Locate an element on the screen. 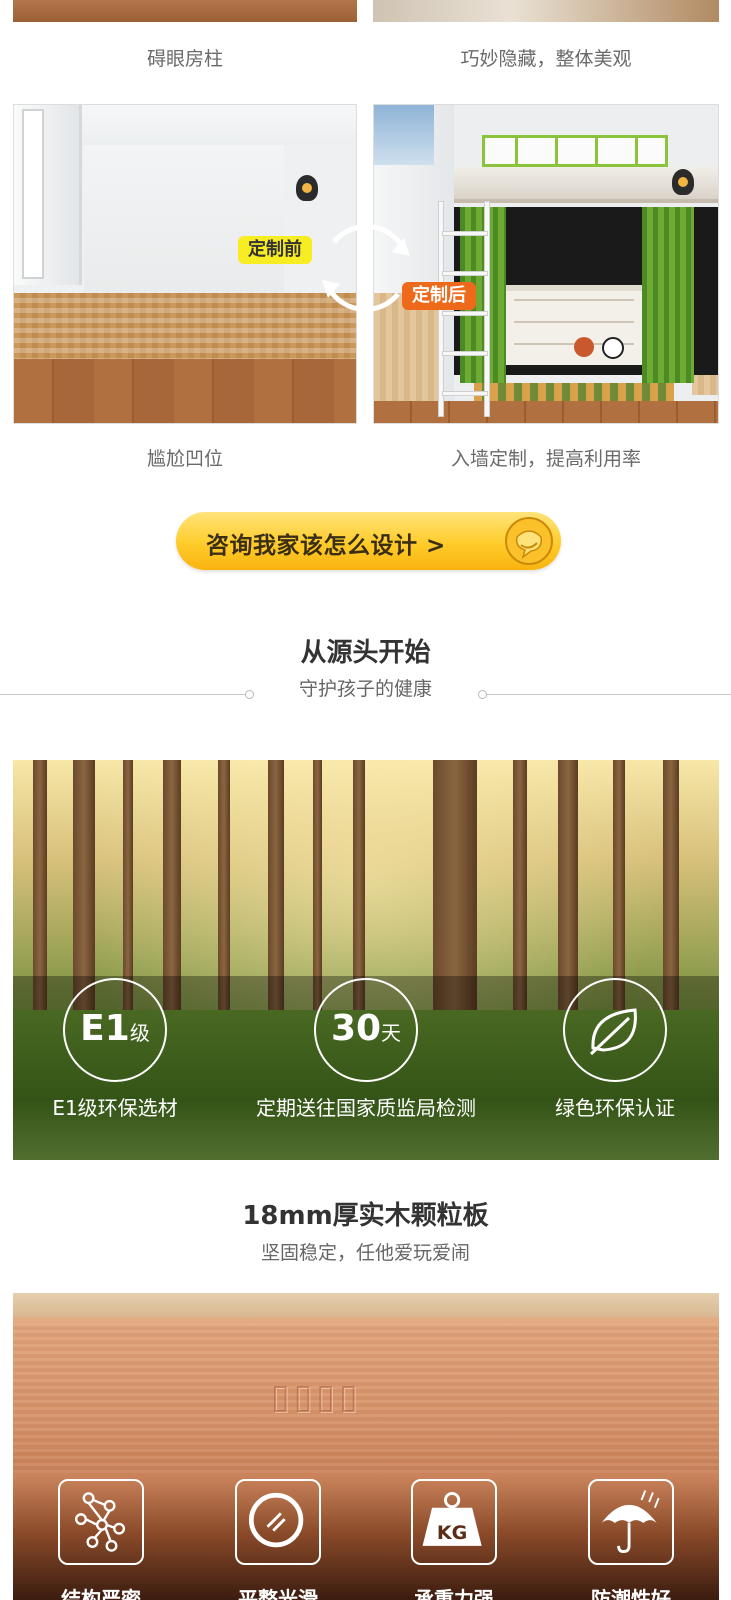 This screenshot has height=1600, width=731. hidden-pillar-after-photo is located at coordinates (546, 11).